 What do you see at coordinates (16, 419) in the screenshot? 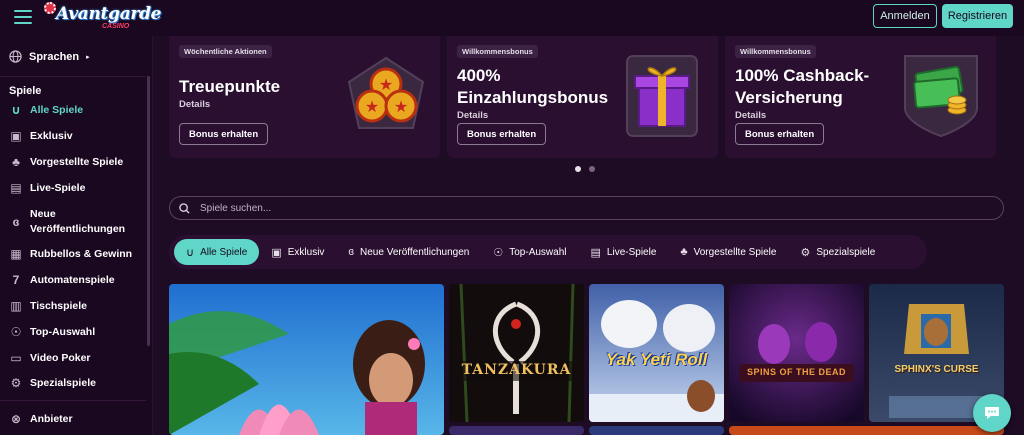
I see `provider-icon: ⊗` at bounding box center [16, 419].